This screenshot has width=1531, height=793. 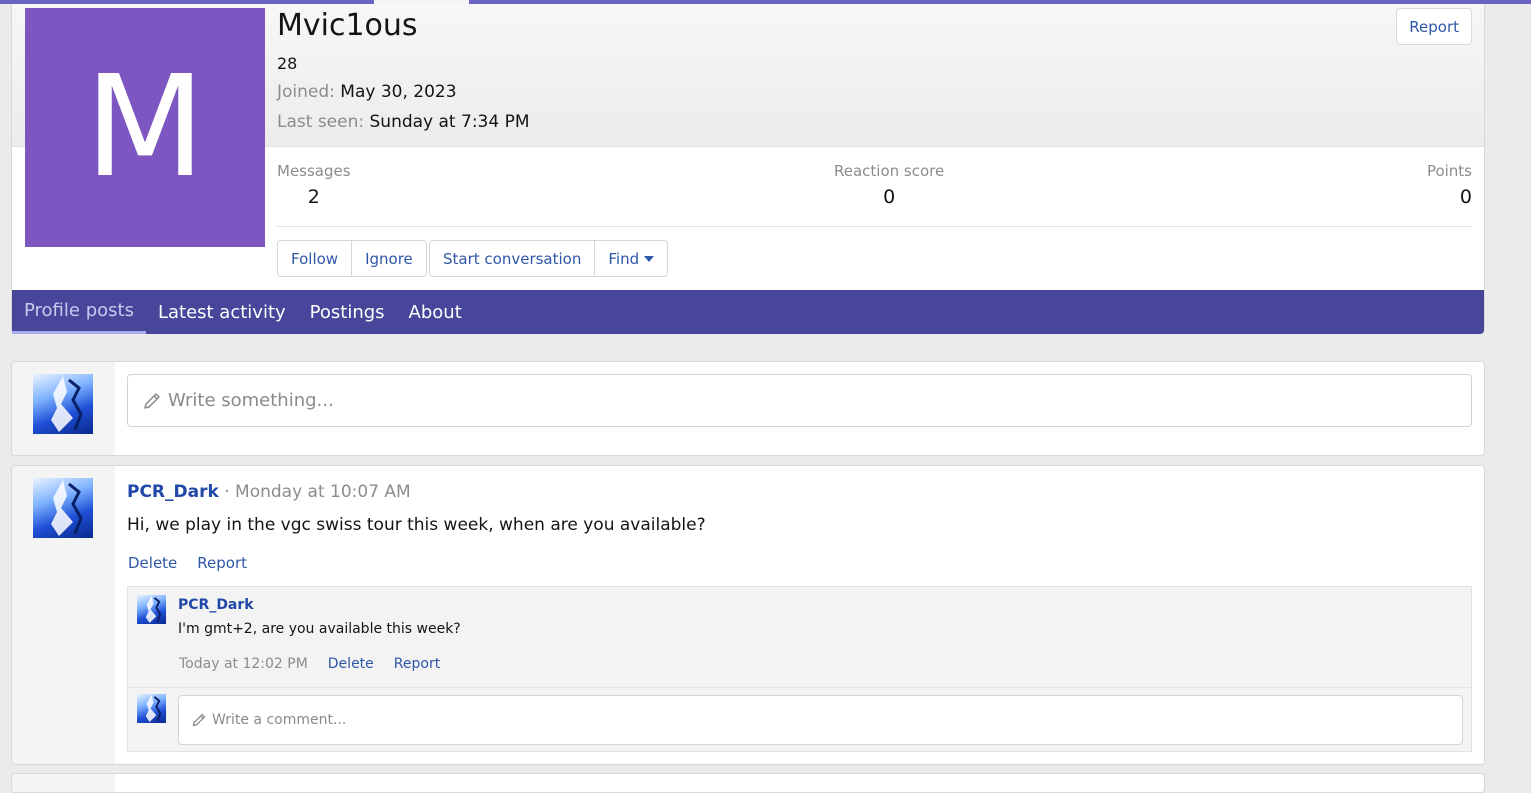 I want to click on find-label: Find, so click(x=624, y=258).